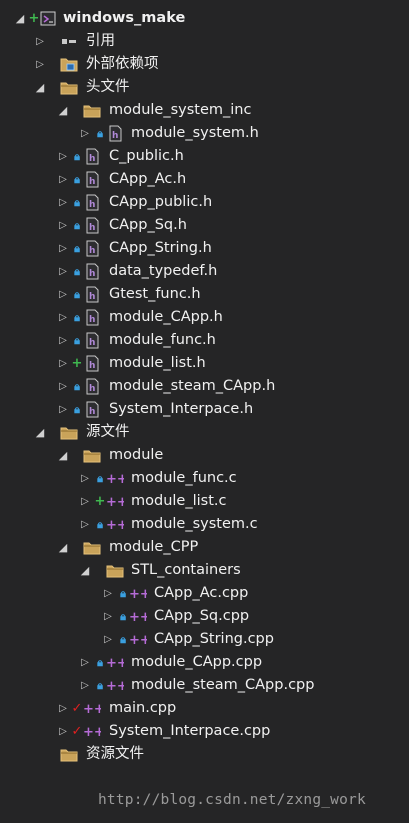 The height and width of the screenshot is (823, 409). Describe the element at coordinates (204, 639) in the screenshot. I see `tree-item-capp-string-cpp: ▷ 🔒︎ CApp_String.cpp` at that location.